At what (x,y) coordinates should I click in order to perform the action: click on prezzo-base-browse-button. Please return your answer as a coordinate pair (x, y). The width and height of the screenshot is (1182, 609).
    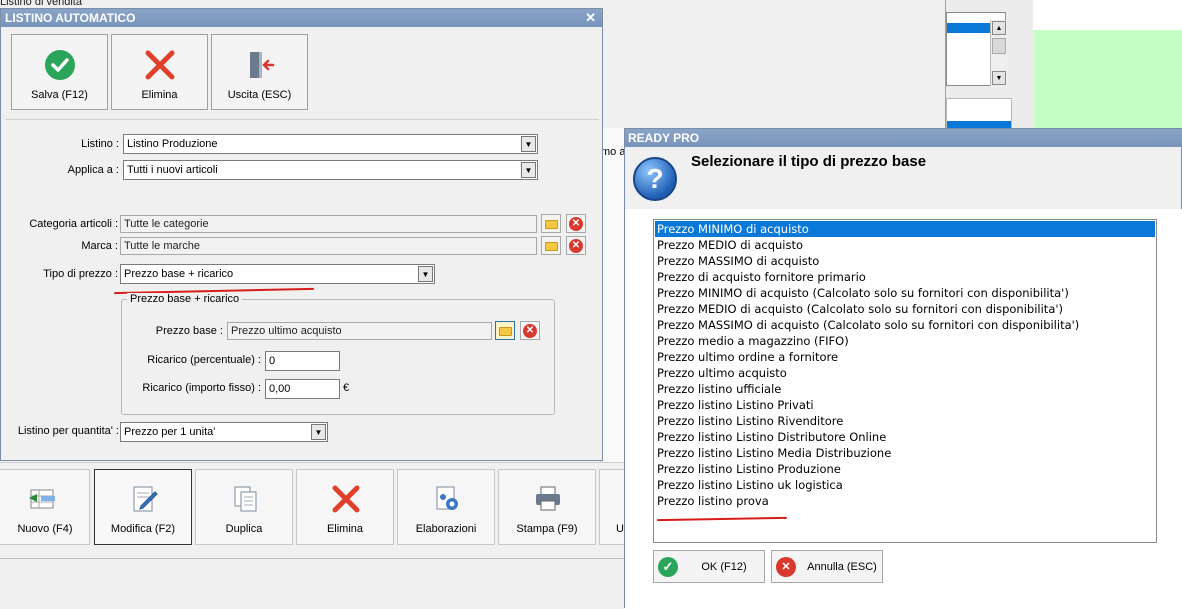
    Looking at the image, I should click on (505, 330).